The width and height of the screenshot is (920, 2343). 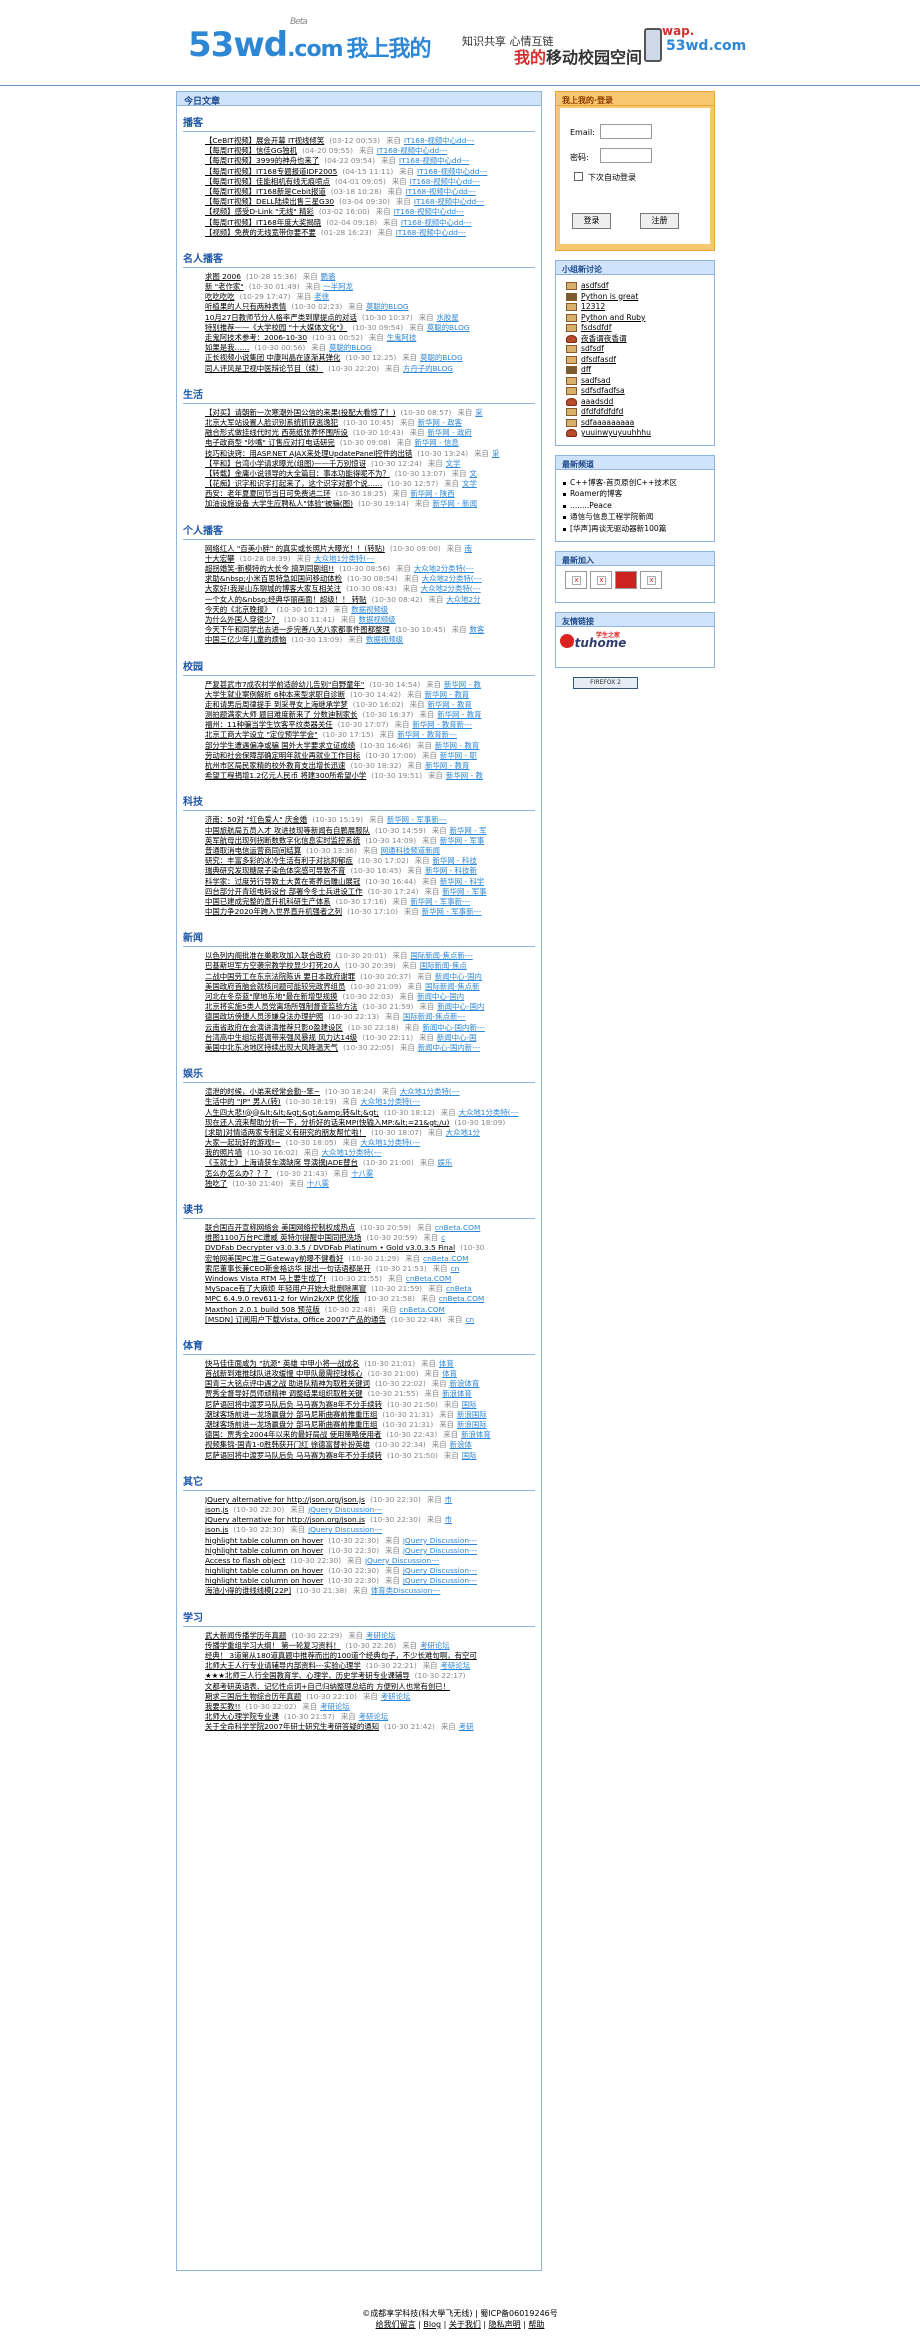 What do you see at coordinates (268, 493) in the screenshot?
I see `article-link: 西安：老年夏夏回节当日可免费进二环` at bounding box center [268, 493].